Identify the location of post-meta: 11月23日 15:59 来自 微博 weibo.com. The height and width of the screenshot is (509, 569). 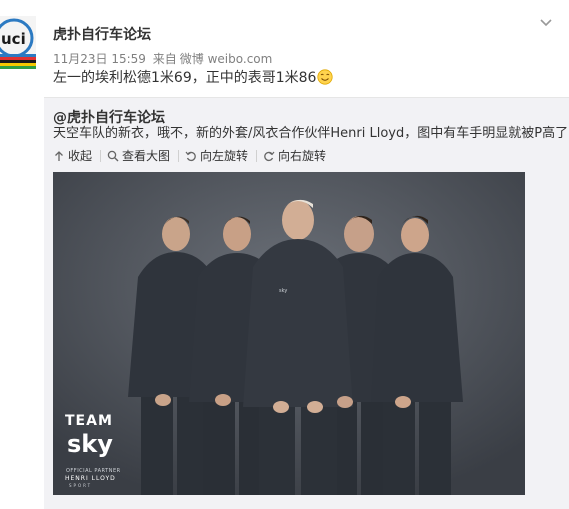
(164, 58).